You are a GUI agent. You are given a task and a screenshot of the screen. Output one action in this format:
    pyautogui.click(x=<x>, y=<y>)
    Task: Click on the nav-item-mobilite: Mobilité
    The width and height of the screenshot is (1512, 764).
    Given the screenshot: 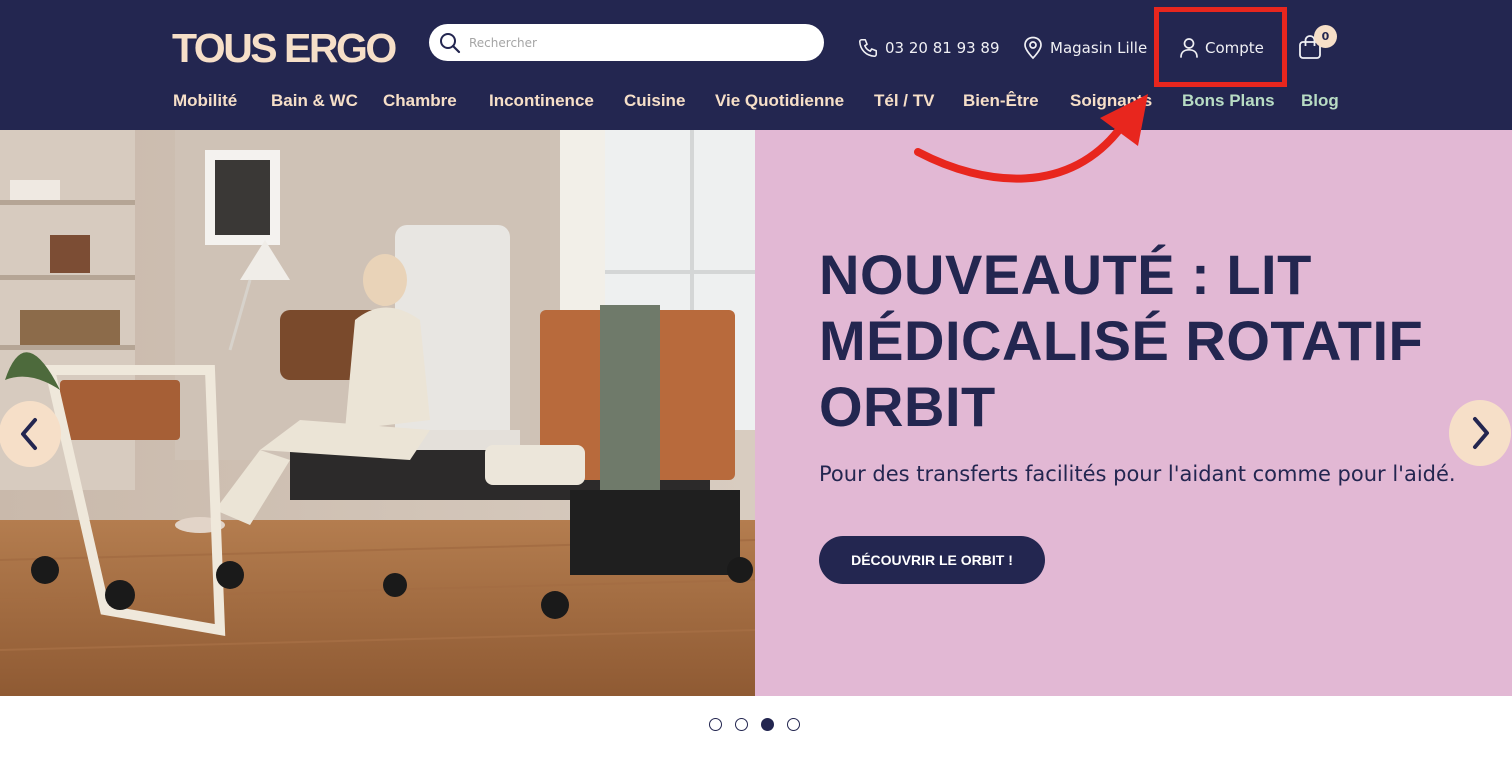 What is the action you would take?
    pyautogui.click(x=205, y=101)
    